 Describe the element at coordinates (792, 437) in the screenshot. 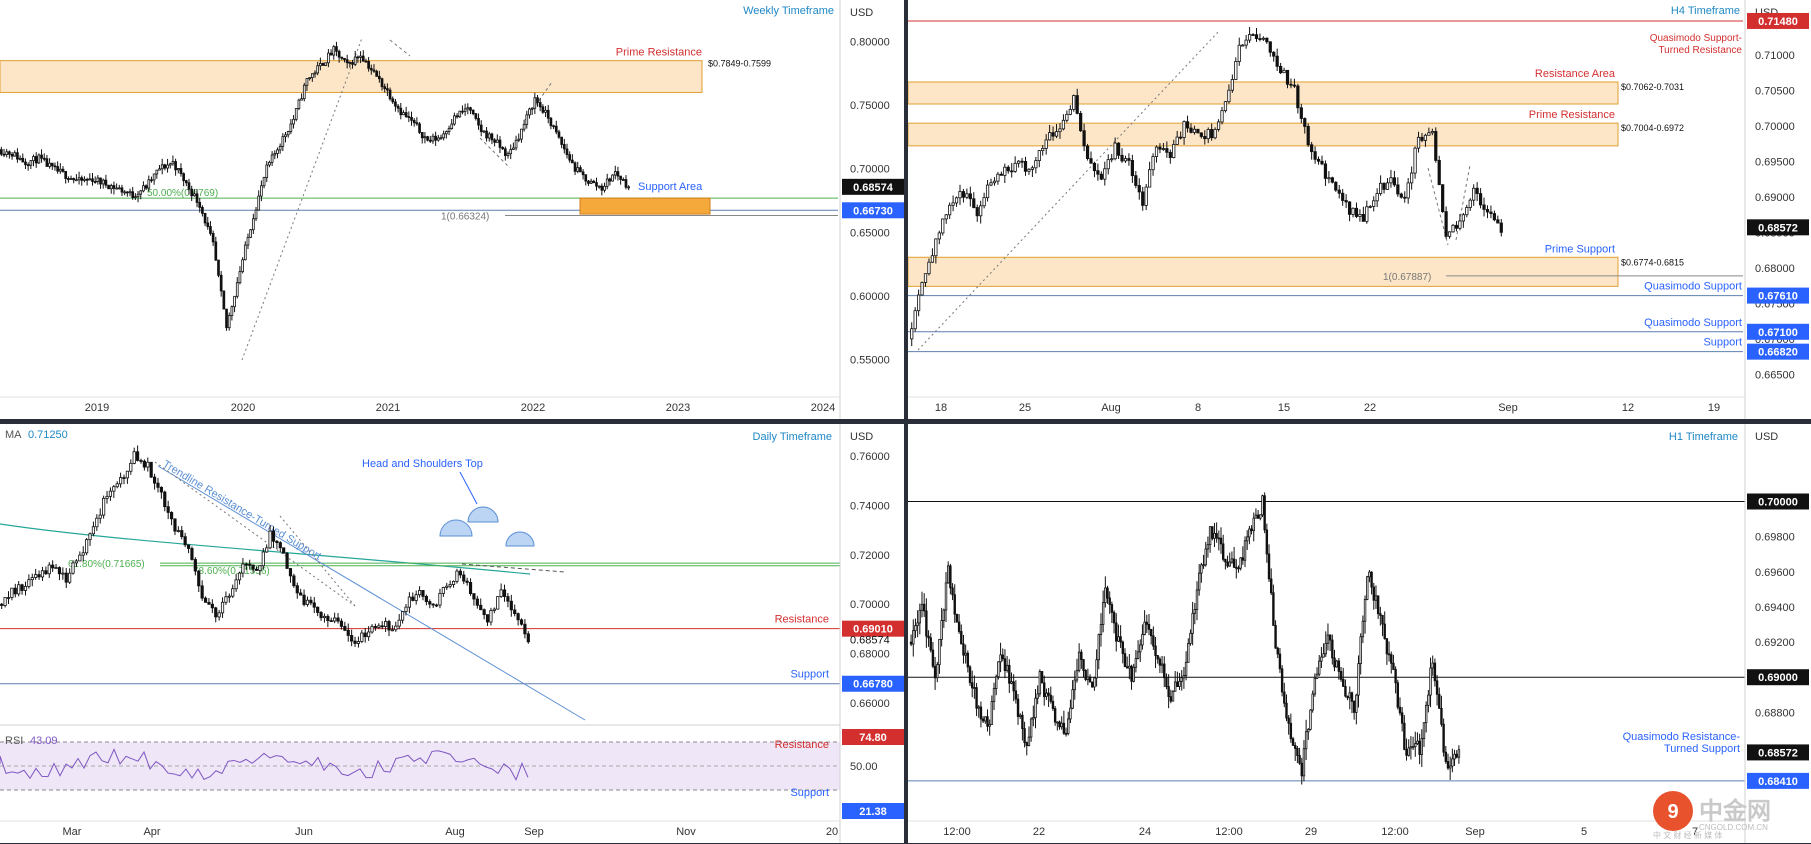

I see `panel-title: Daily Timeframe` at that location.